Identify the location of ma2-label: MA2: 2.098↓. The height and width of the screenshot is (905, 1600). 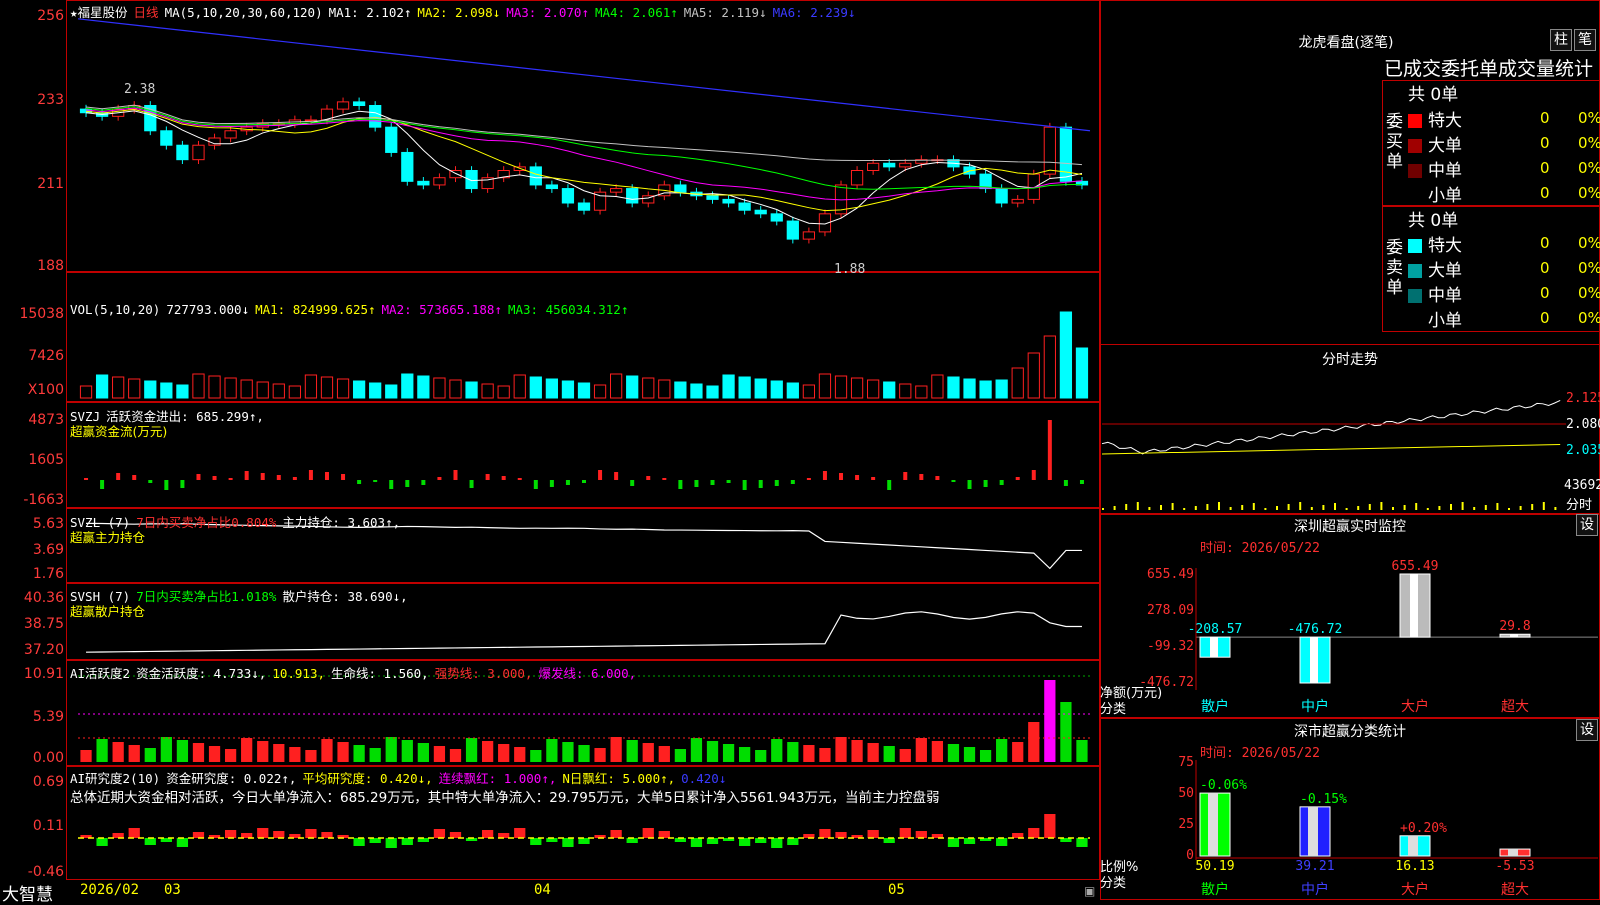
(459, 12).